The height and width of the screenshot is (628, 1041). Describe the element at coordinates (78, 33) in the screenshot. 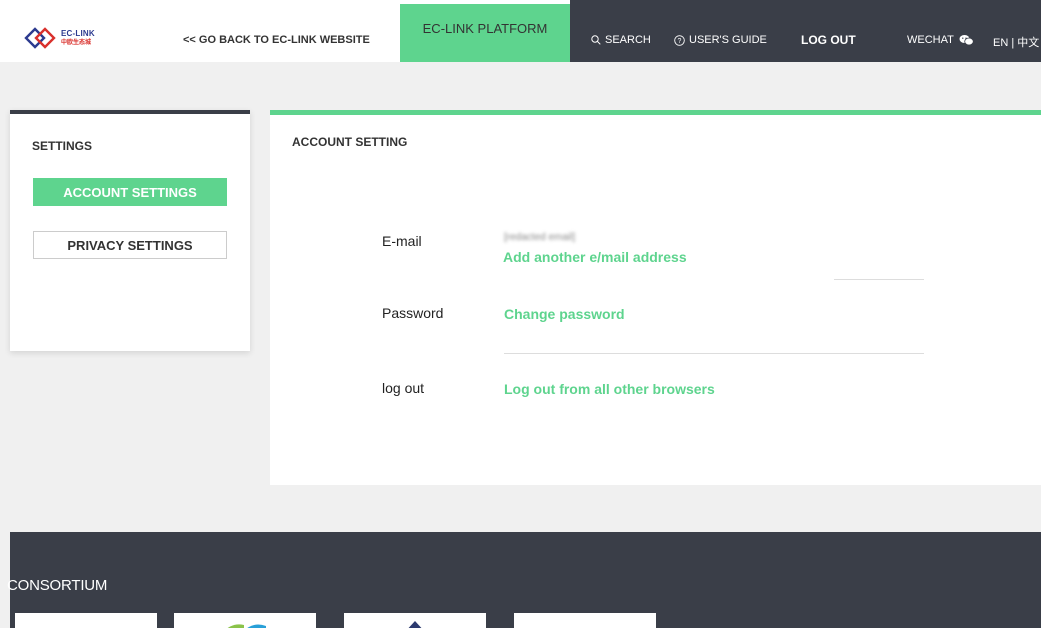

I see `logo-text-en: EC-LINK` at that location.